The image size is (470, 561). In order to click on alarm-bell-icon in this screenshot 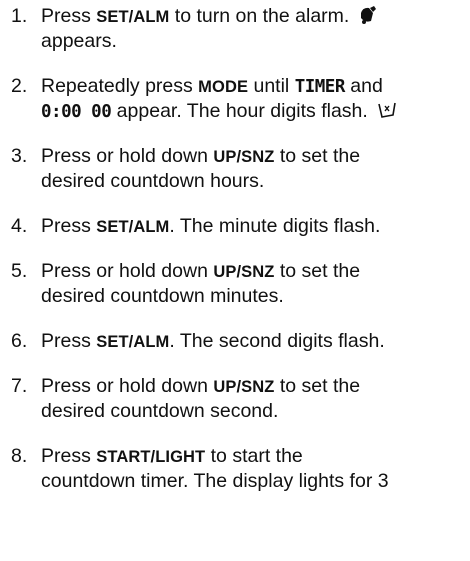, I will do `click(368, 18)`.